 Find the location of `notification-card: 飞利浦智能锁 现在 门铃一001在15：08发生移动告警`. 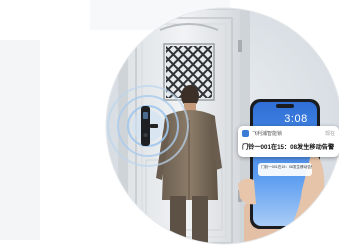

notification-card: 飞利浦智能锁 现在 门铃一001在15：08发生移动告警 is located at coordinates (288, 141).